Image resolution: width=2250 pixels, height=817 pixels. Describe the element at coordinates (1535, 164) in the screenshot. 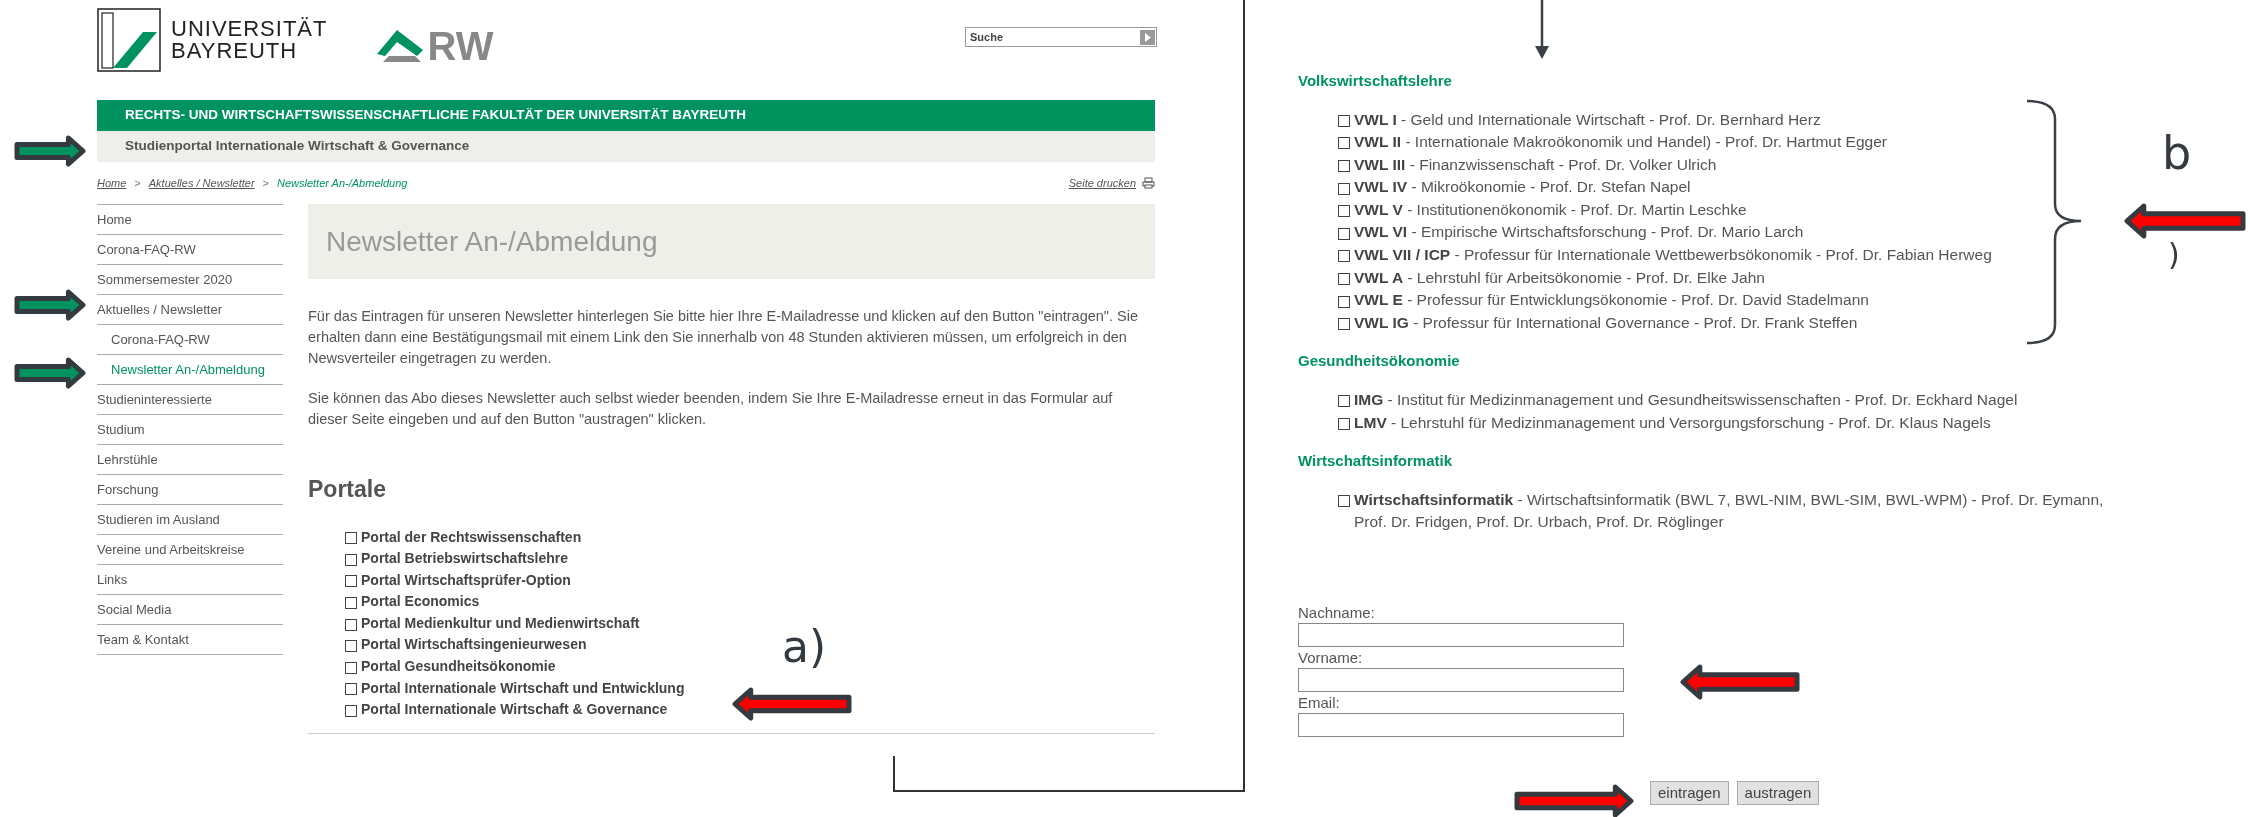

I see `list-entry: VWL III - Finanzwissenschaft - Prof. Dr. Volker Ulrich` at that location.